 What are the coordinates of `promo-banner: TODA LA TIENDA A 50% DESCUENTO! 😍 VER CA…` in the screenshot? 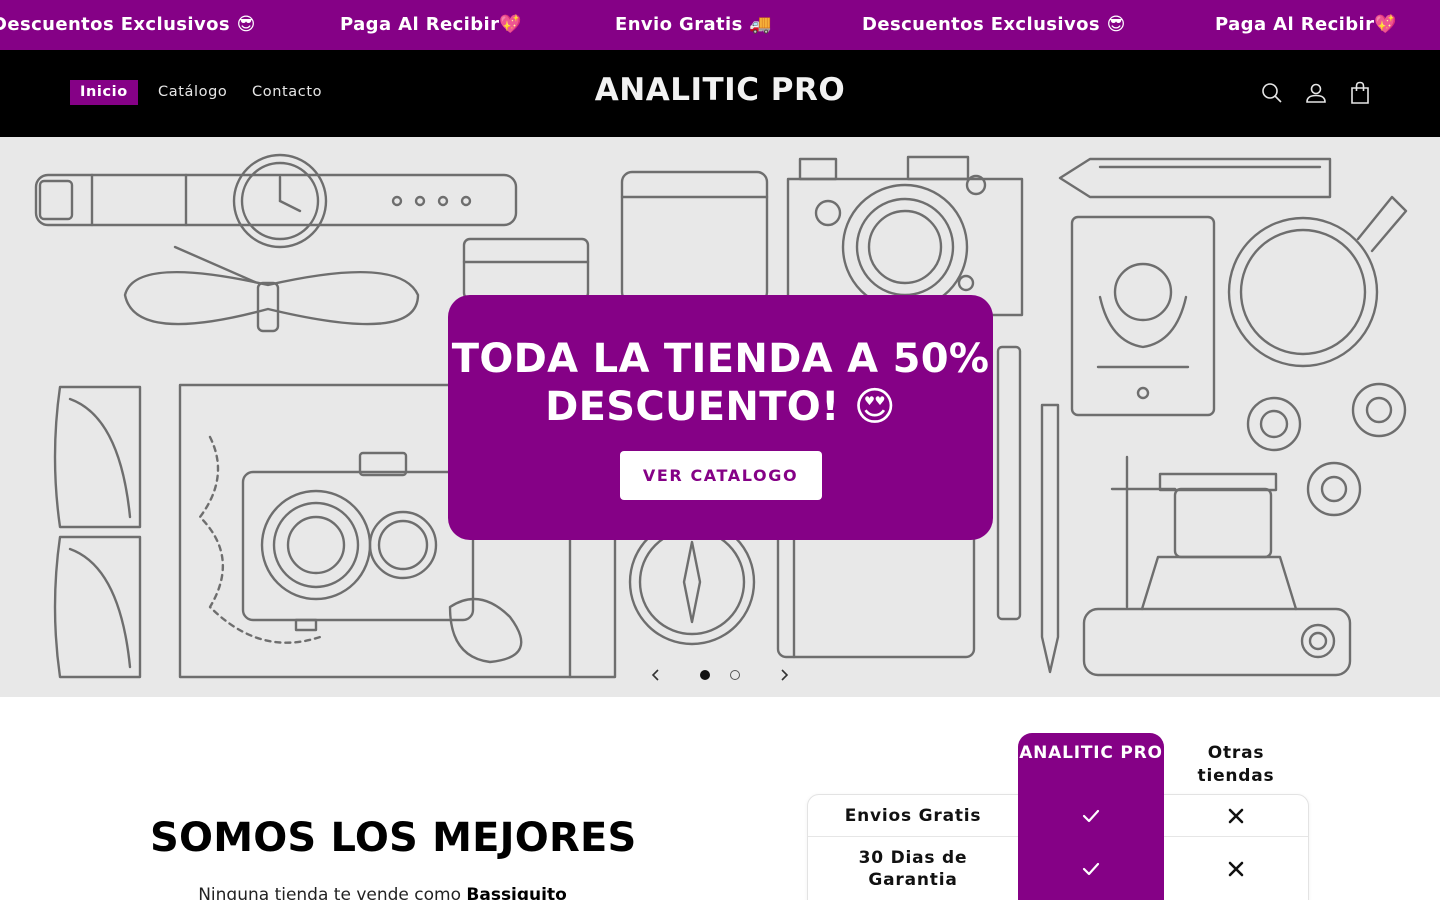 It's located at (720, 417).